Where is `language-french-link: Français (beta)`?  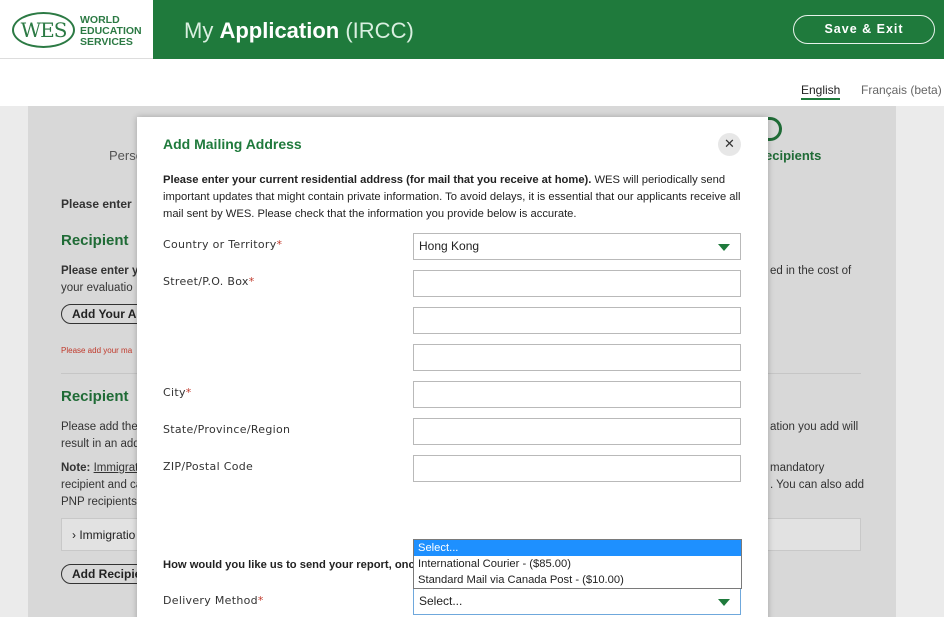
language-french-link: Français (beta) is located at coordinates (901, 90).